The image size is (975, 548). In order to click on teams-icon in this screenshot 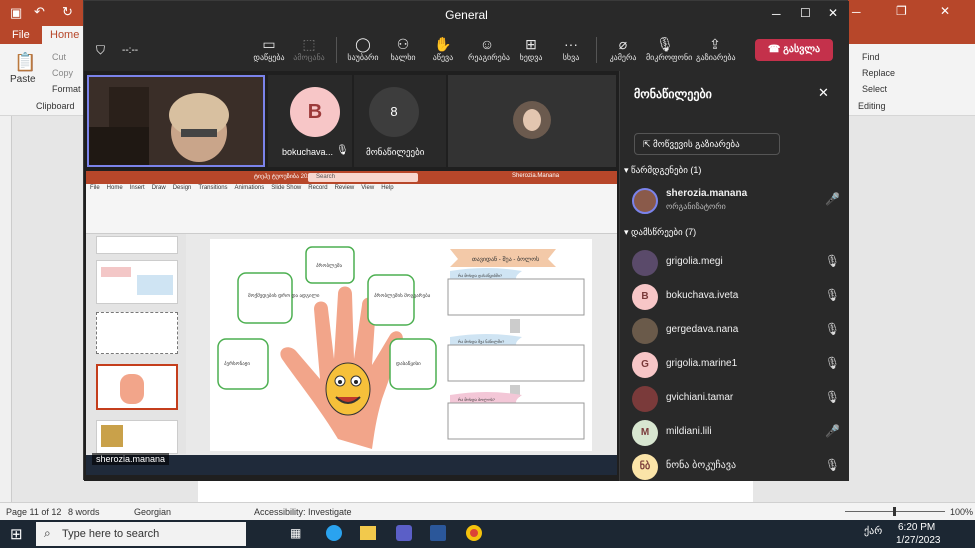, I will do `click(404, 533)`.